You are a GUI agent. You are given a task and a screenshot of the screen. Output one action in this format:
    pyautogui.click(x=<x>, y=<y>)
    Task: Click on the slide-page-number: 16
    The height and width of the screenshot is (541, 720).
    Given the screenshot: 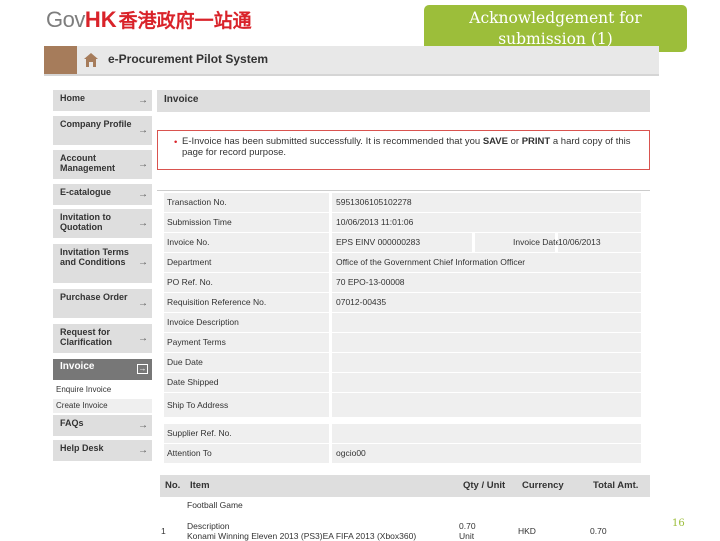 What is the action you would take?
    pyautogui.click(x=678, y=523)
    